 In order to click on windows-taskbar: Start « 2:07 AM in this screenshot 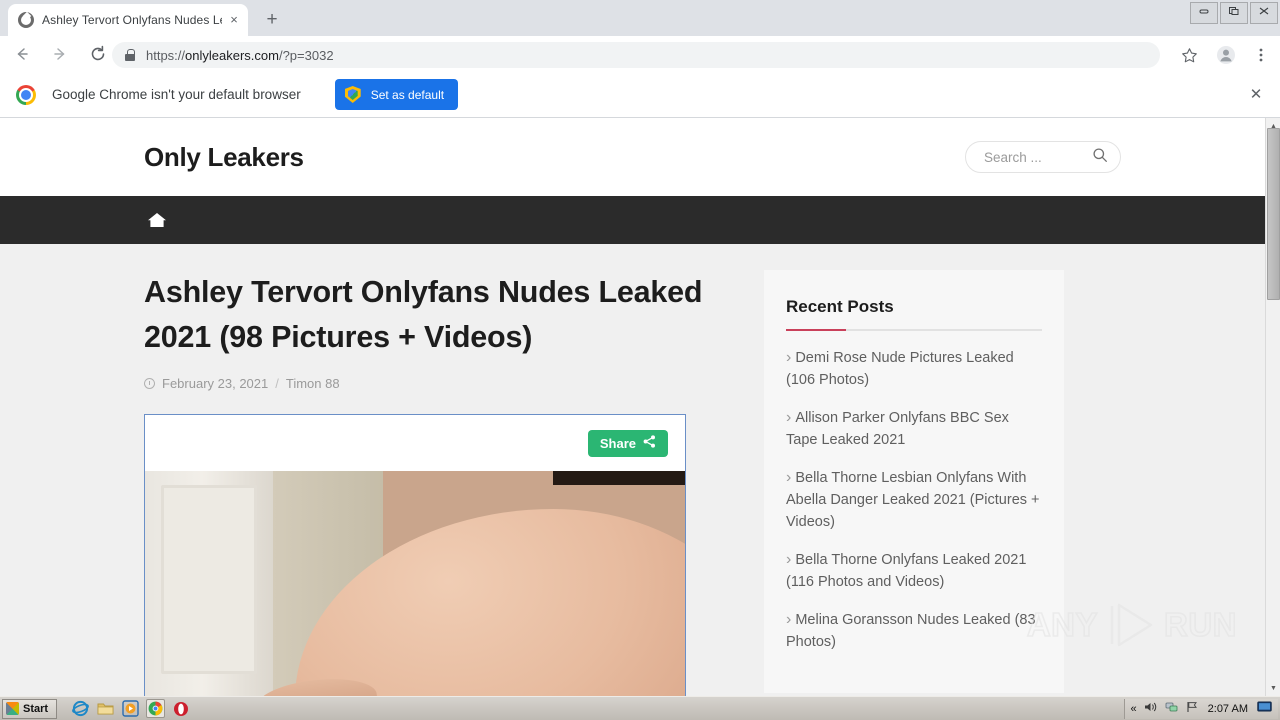, I will do `click(640, 708)`.